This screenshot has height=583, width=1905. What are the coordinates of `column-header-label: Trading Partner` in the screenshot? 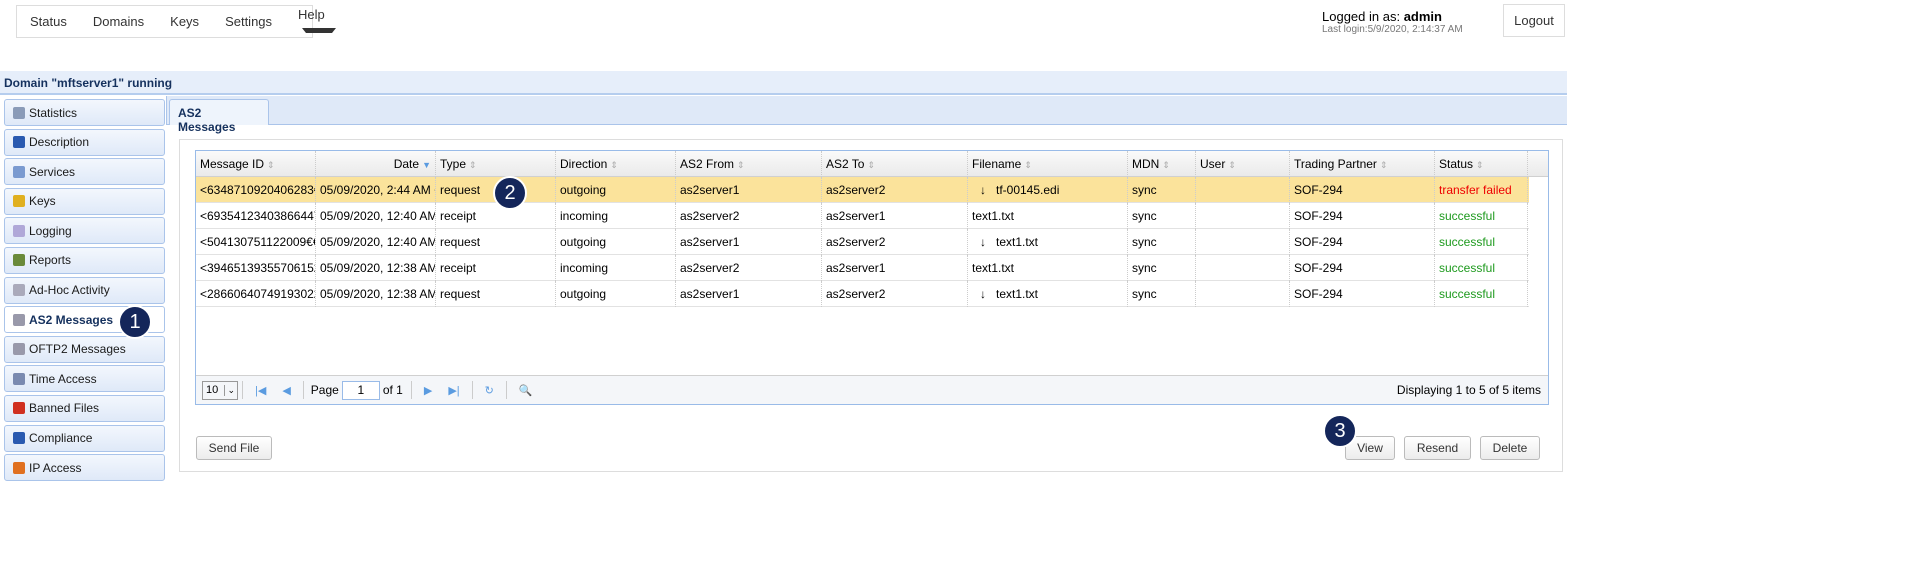 It's located at (1335, 164).